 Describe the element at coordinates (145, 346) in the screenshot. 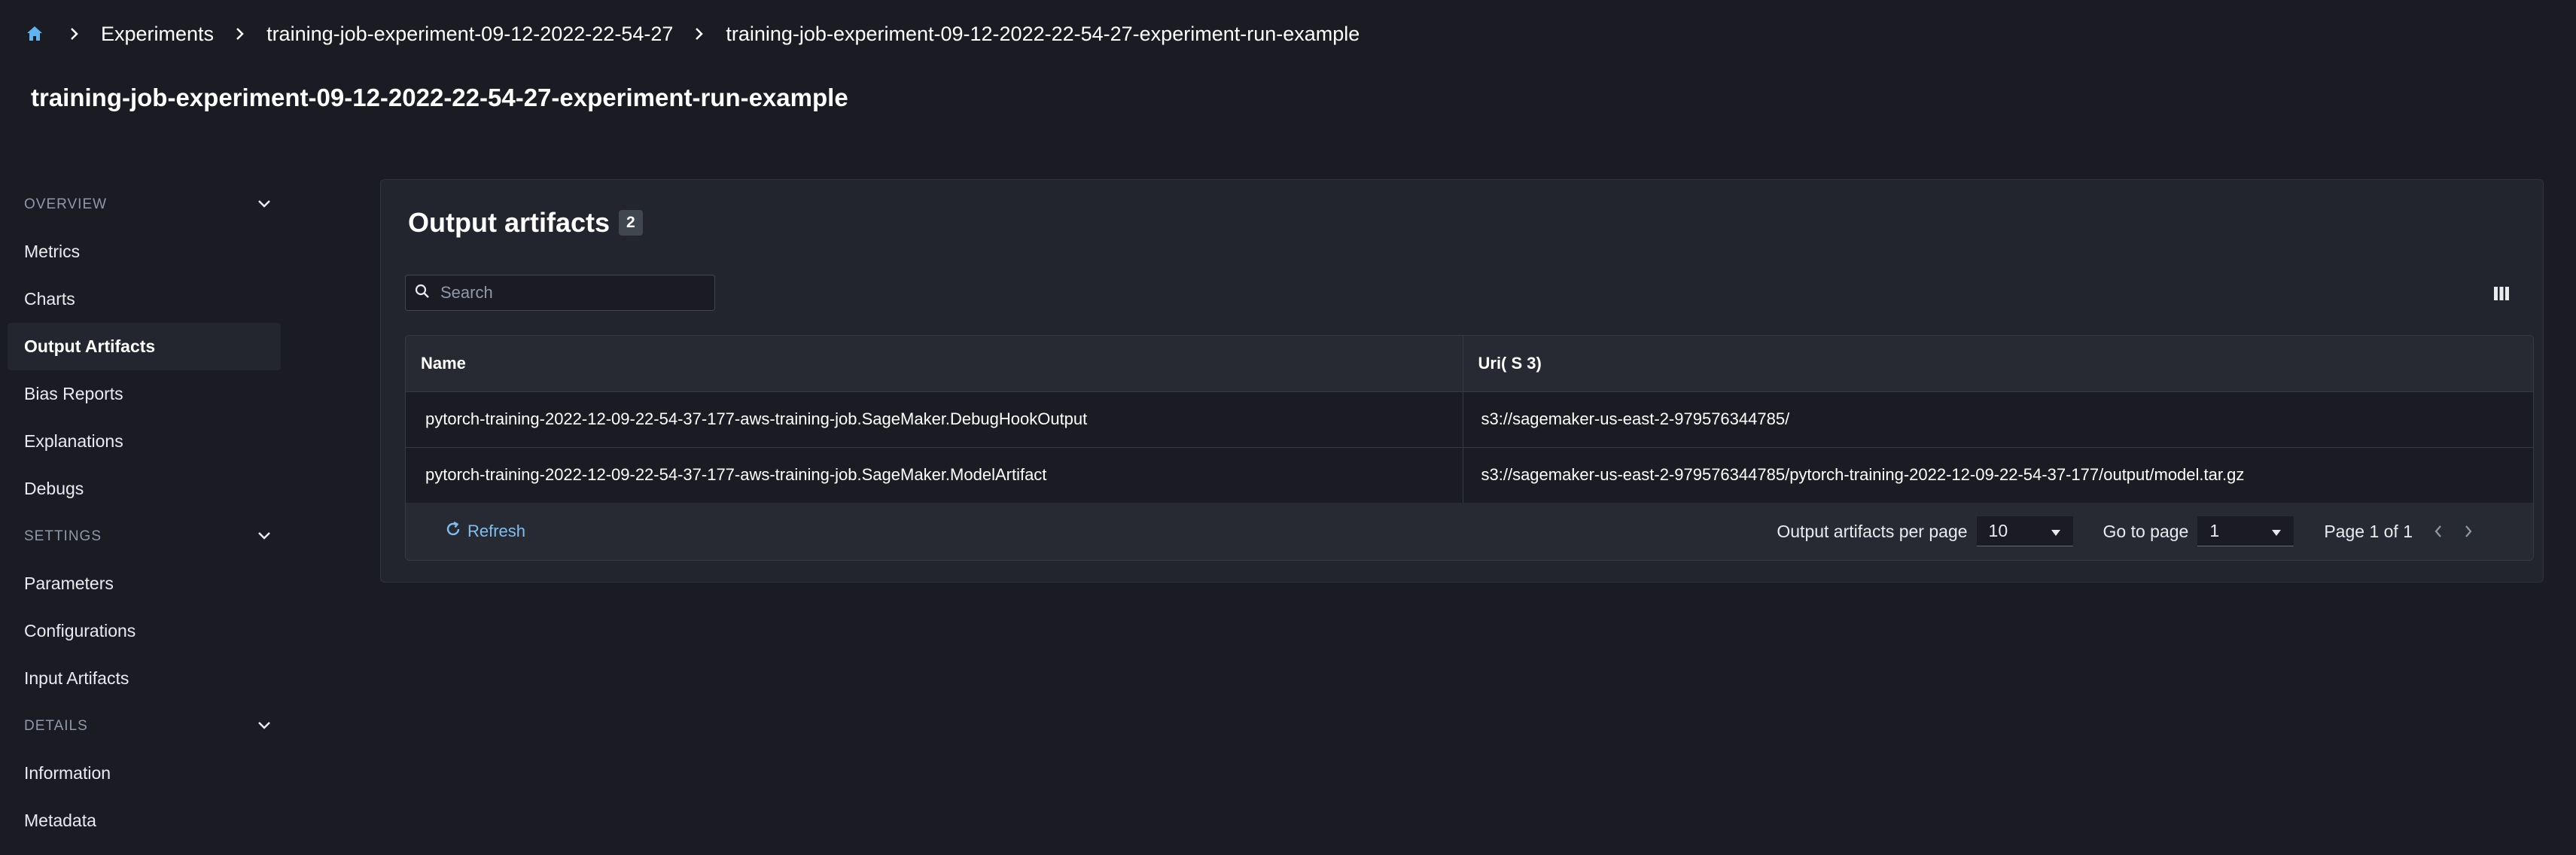

I see `sidebar-item-output-artifacts: Output Artifacts` at that location.